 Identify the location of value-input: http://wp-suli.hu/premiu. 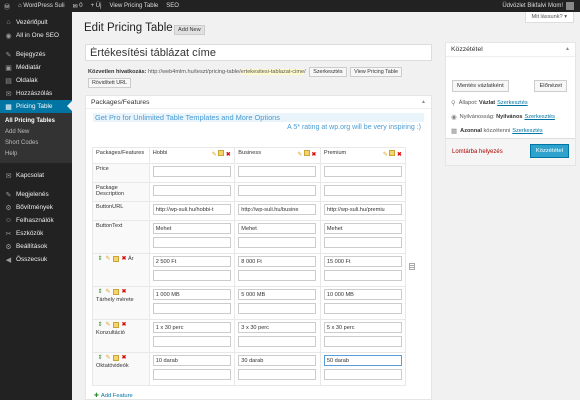
(362, 209).